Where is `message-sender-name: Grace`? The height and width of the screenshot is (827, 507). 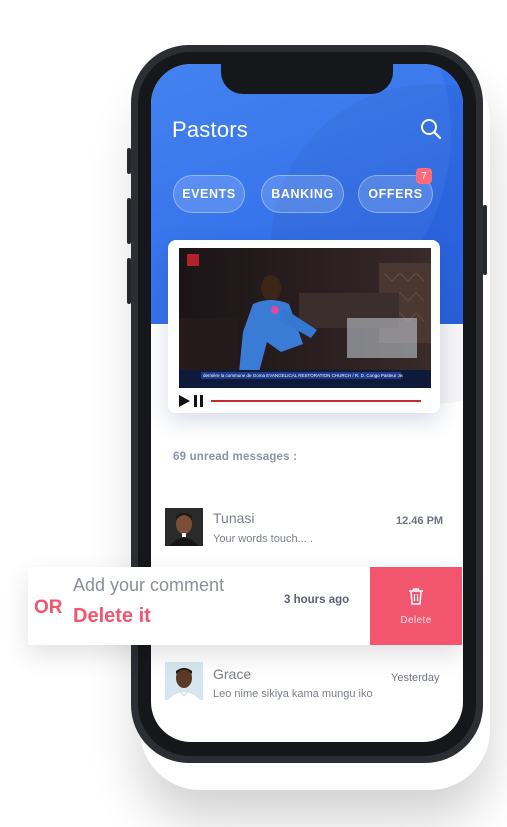
message-sender-name: Grace is located at coordinates (232, 674).